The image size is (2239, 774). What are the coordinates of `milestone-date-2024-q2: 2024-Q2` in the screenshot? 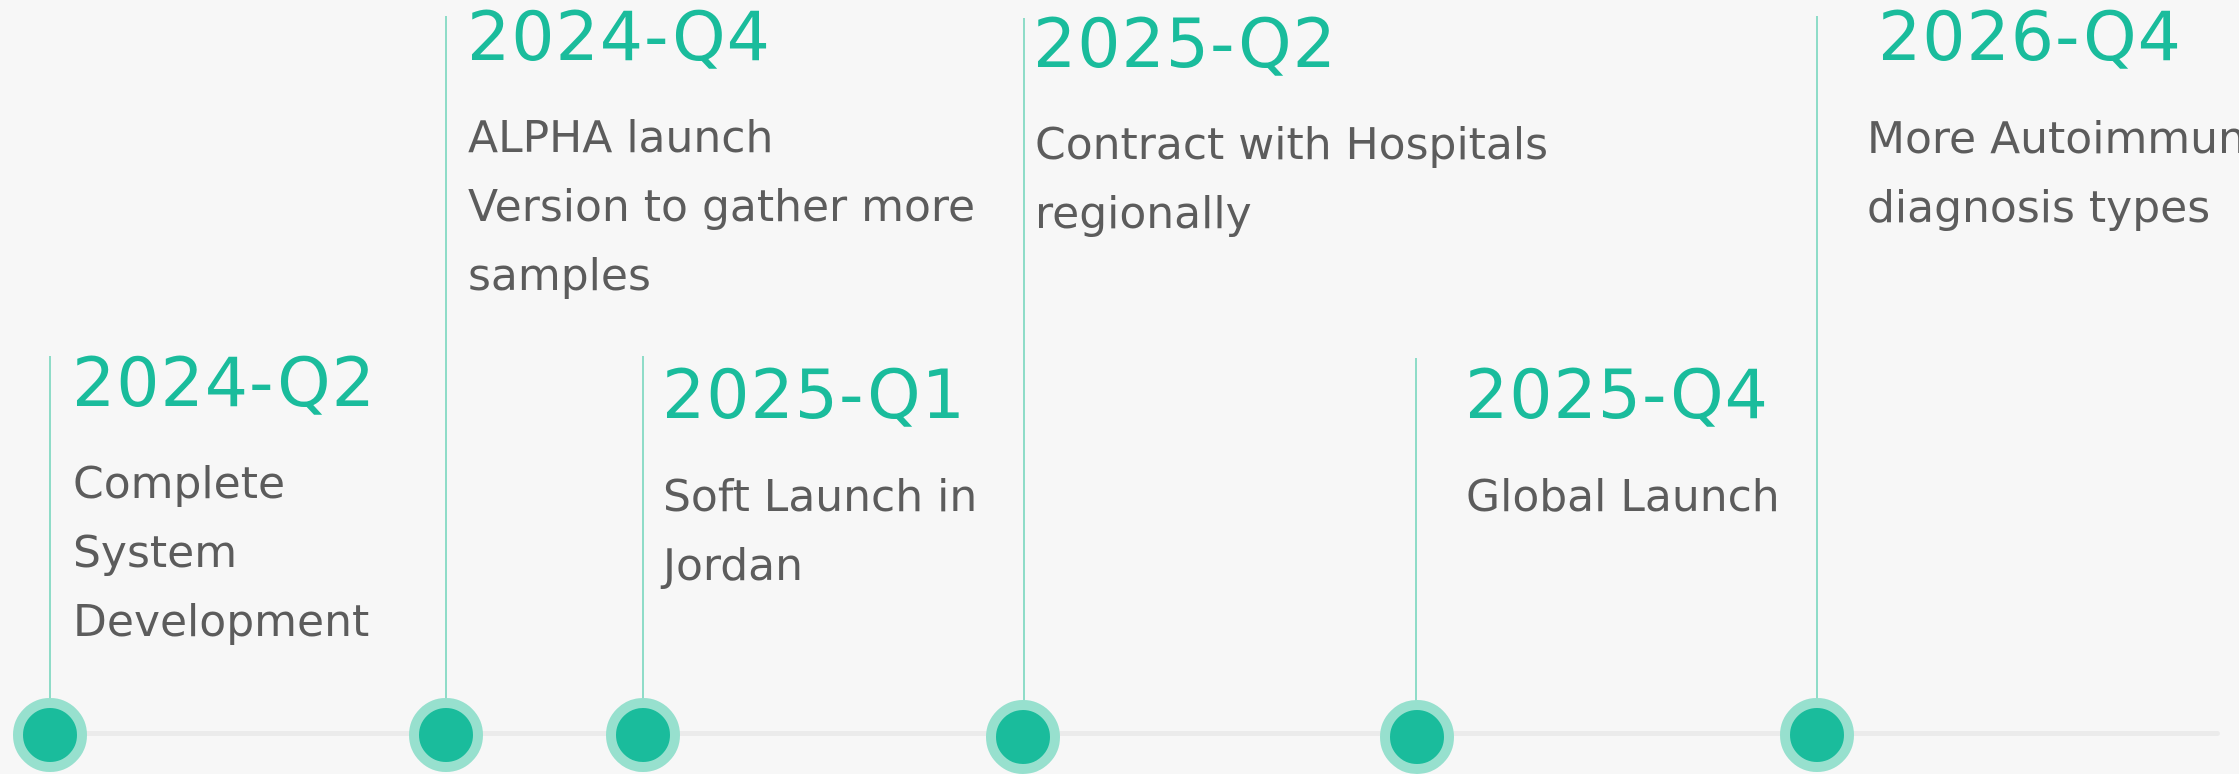 It's located at (224, 383).